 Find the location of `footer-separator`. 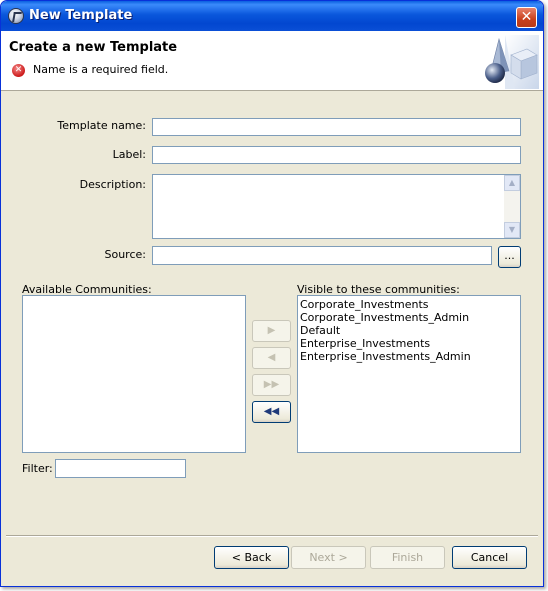

footer-separator is located at coordinates (272, 536).